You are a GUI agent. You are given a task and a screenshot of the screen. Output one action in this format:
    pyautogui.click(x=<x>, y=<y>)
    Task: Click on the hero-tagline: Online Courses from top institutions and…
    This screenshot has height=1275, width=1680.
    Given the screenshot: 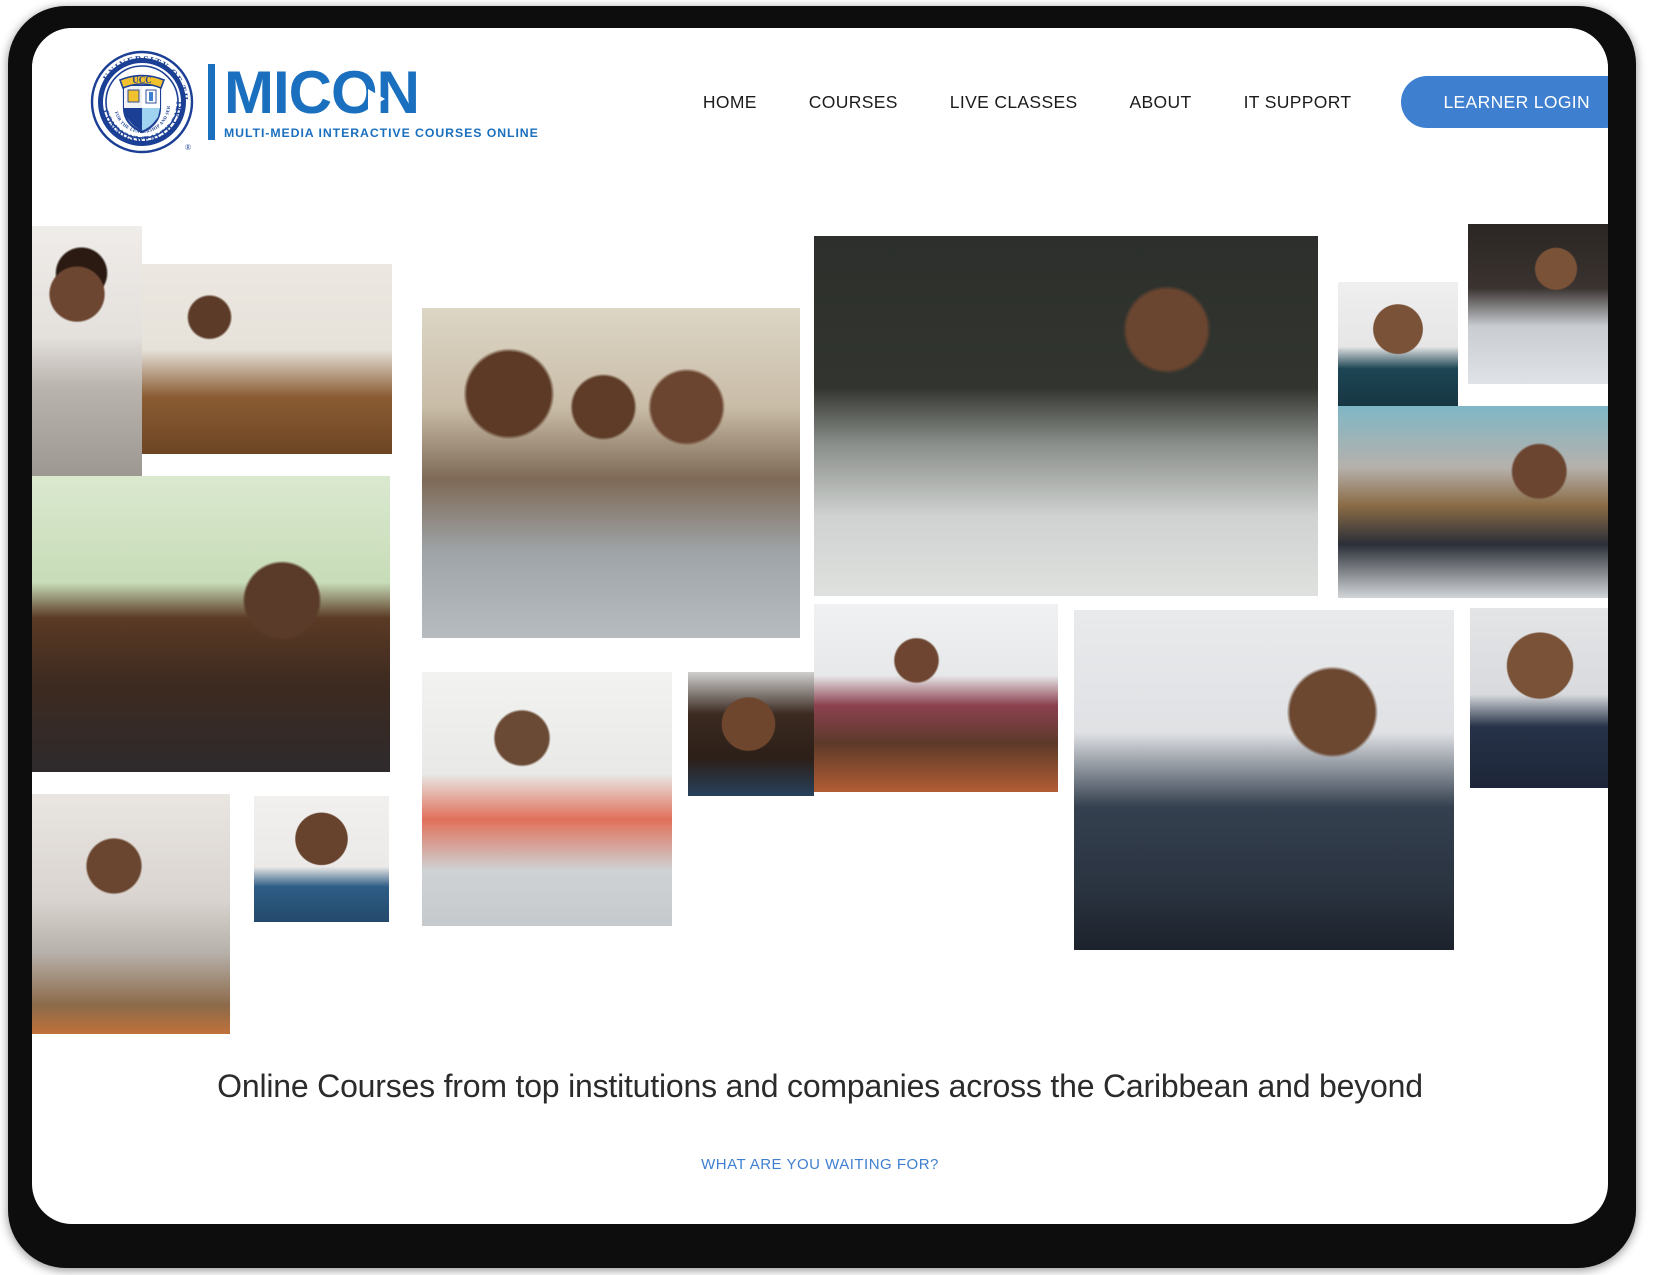 What is the action you would take?
    pyautogui.click(x=820, y=1086)
    